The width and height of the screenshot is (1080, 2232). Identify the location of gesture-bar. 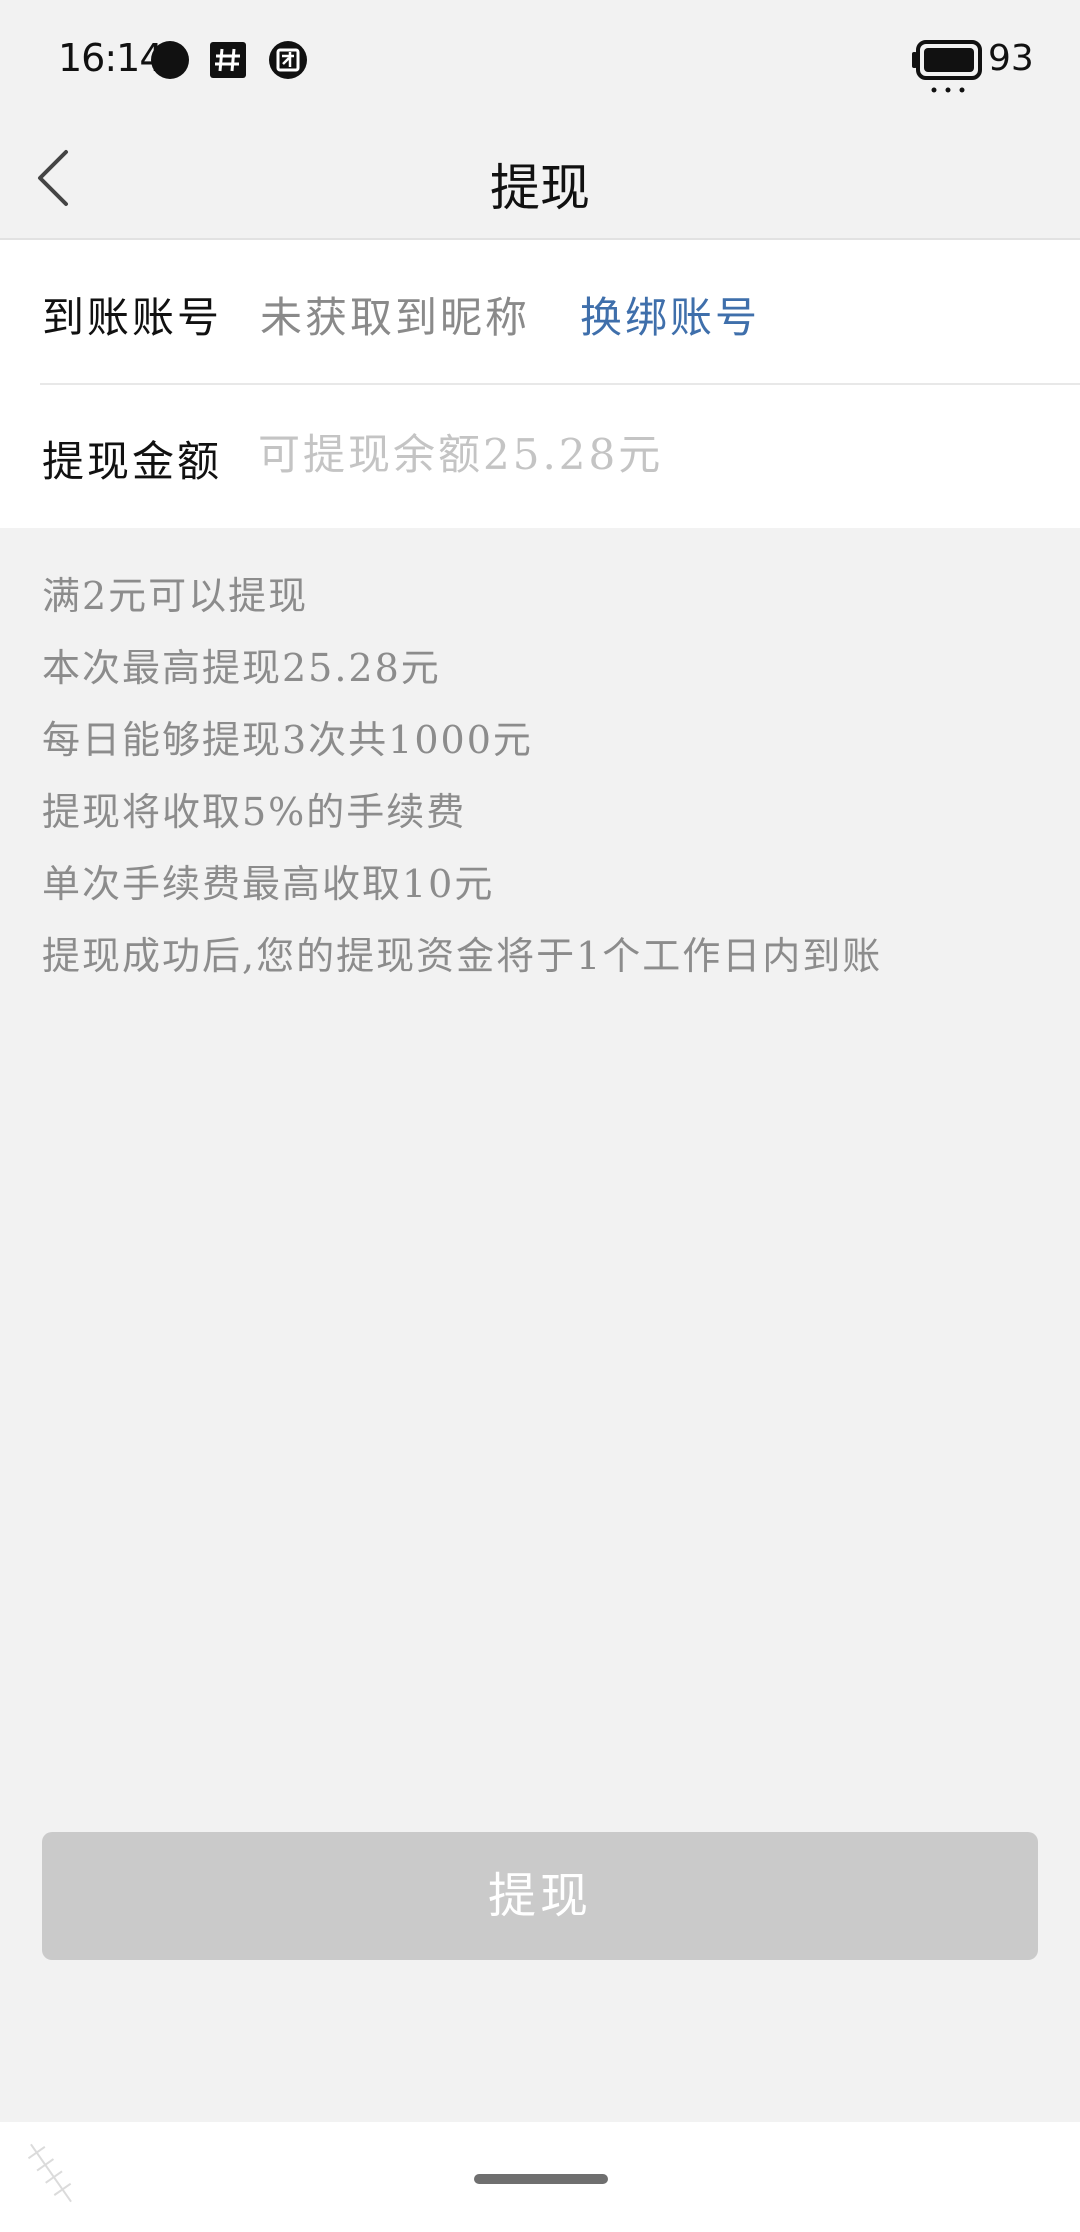
(540, 2177).